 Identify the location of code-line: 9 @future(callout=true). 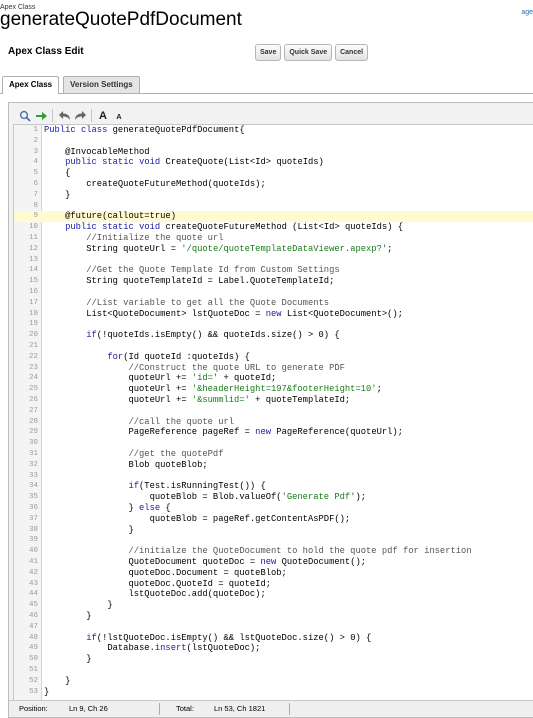
(273, 217).